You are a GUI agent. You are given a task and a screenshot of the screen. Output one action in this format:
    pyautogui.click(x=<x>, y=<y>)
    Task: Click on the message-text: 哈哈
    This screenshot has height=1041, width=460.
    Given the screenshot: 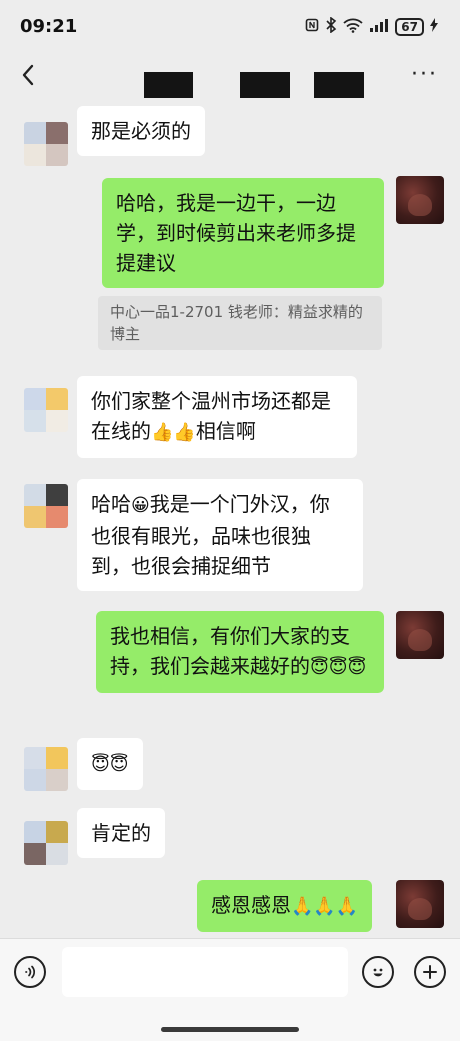 What is the action you would take?
    pyautogui.click(x=111, y=504)
    